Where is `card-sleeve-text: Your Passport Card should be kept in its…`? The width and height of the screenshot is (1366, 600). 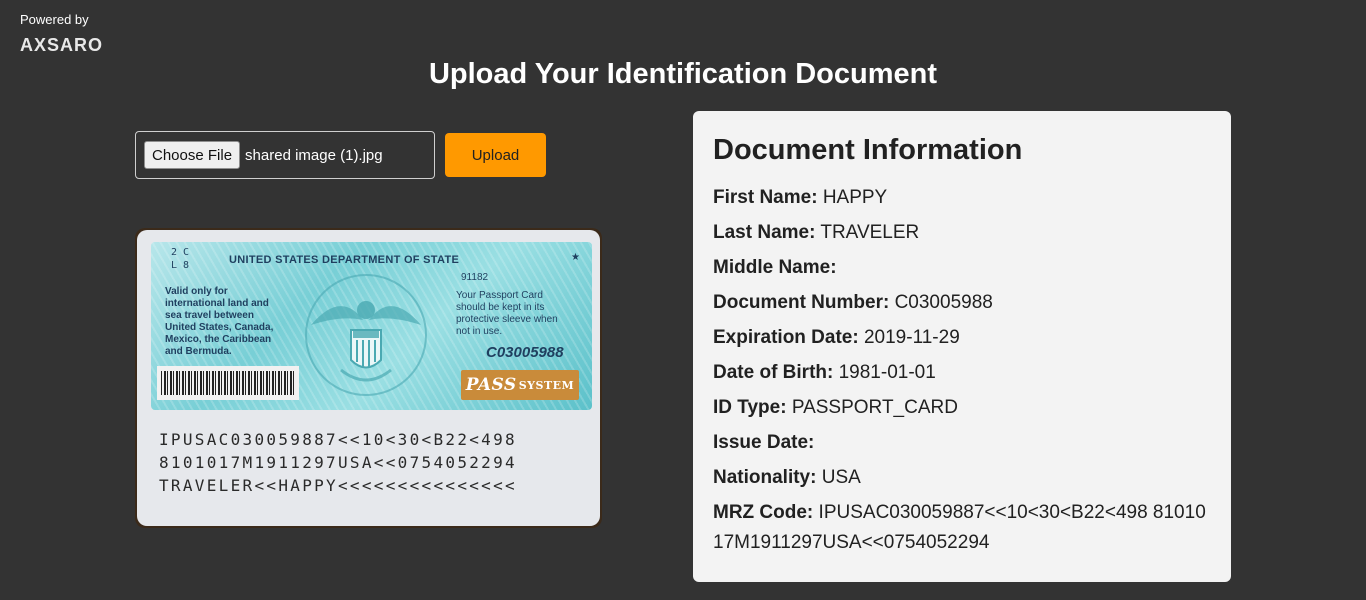
card-sleeve-text: Your Passport Card should be kept in its… is located at coordinates (507, 313).